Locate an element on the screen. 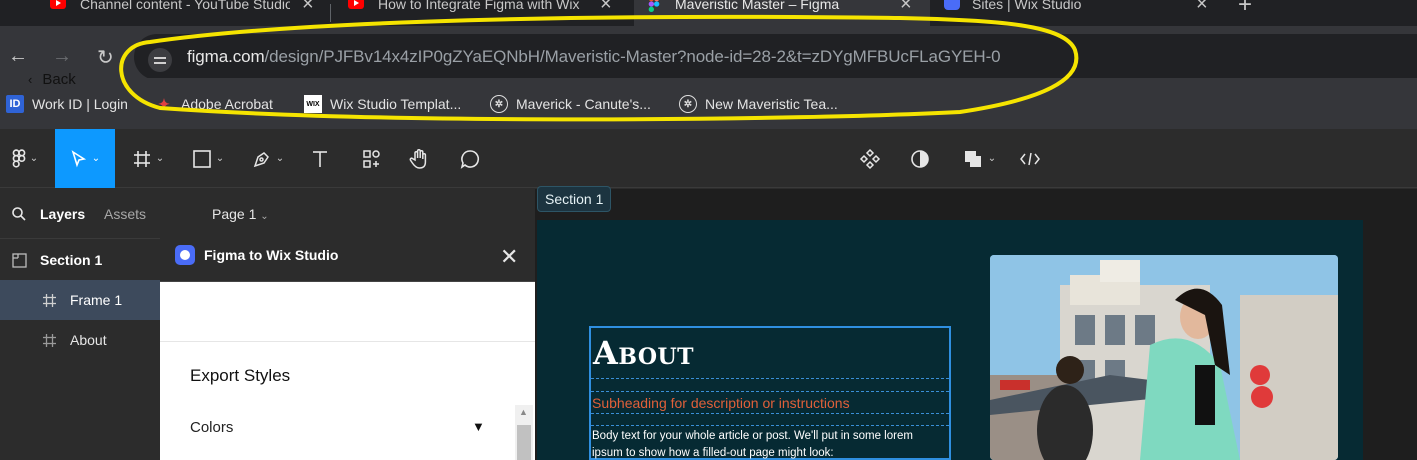 The width and height of the screenshot is (1417, 460). wix-icon: WIX is located at coordinates (313, 104).